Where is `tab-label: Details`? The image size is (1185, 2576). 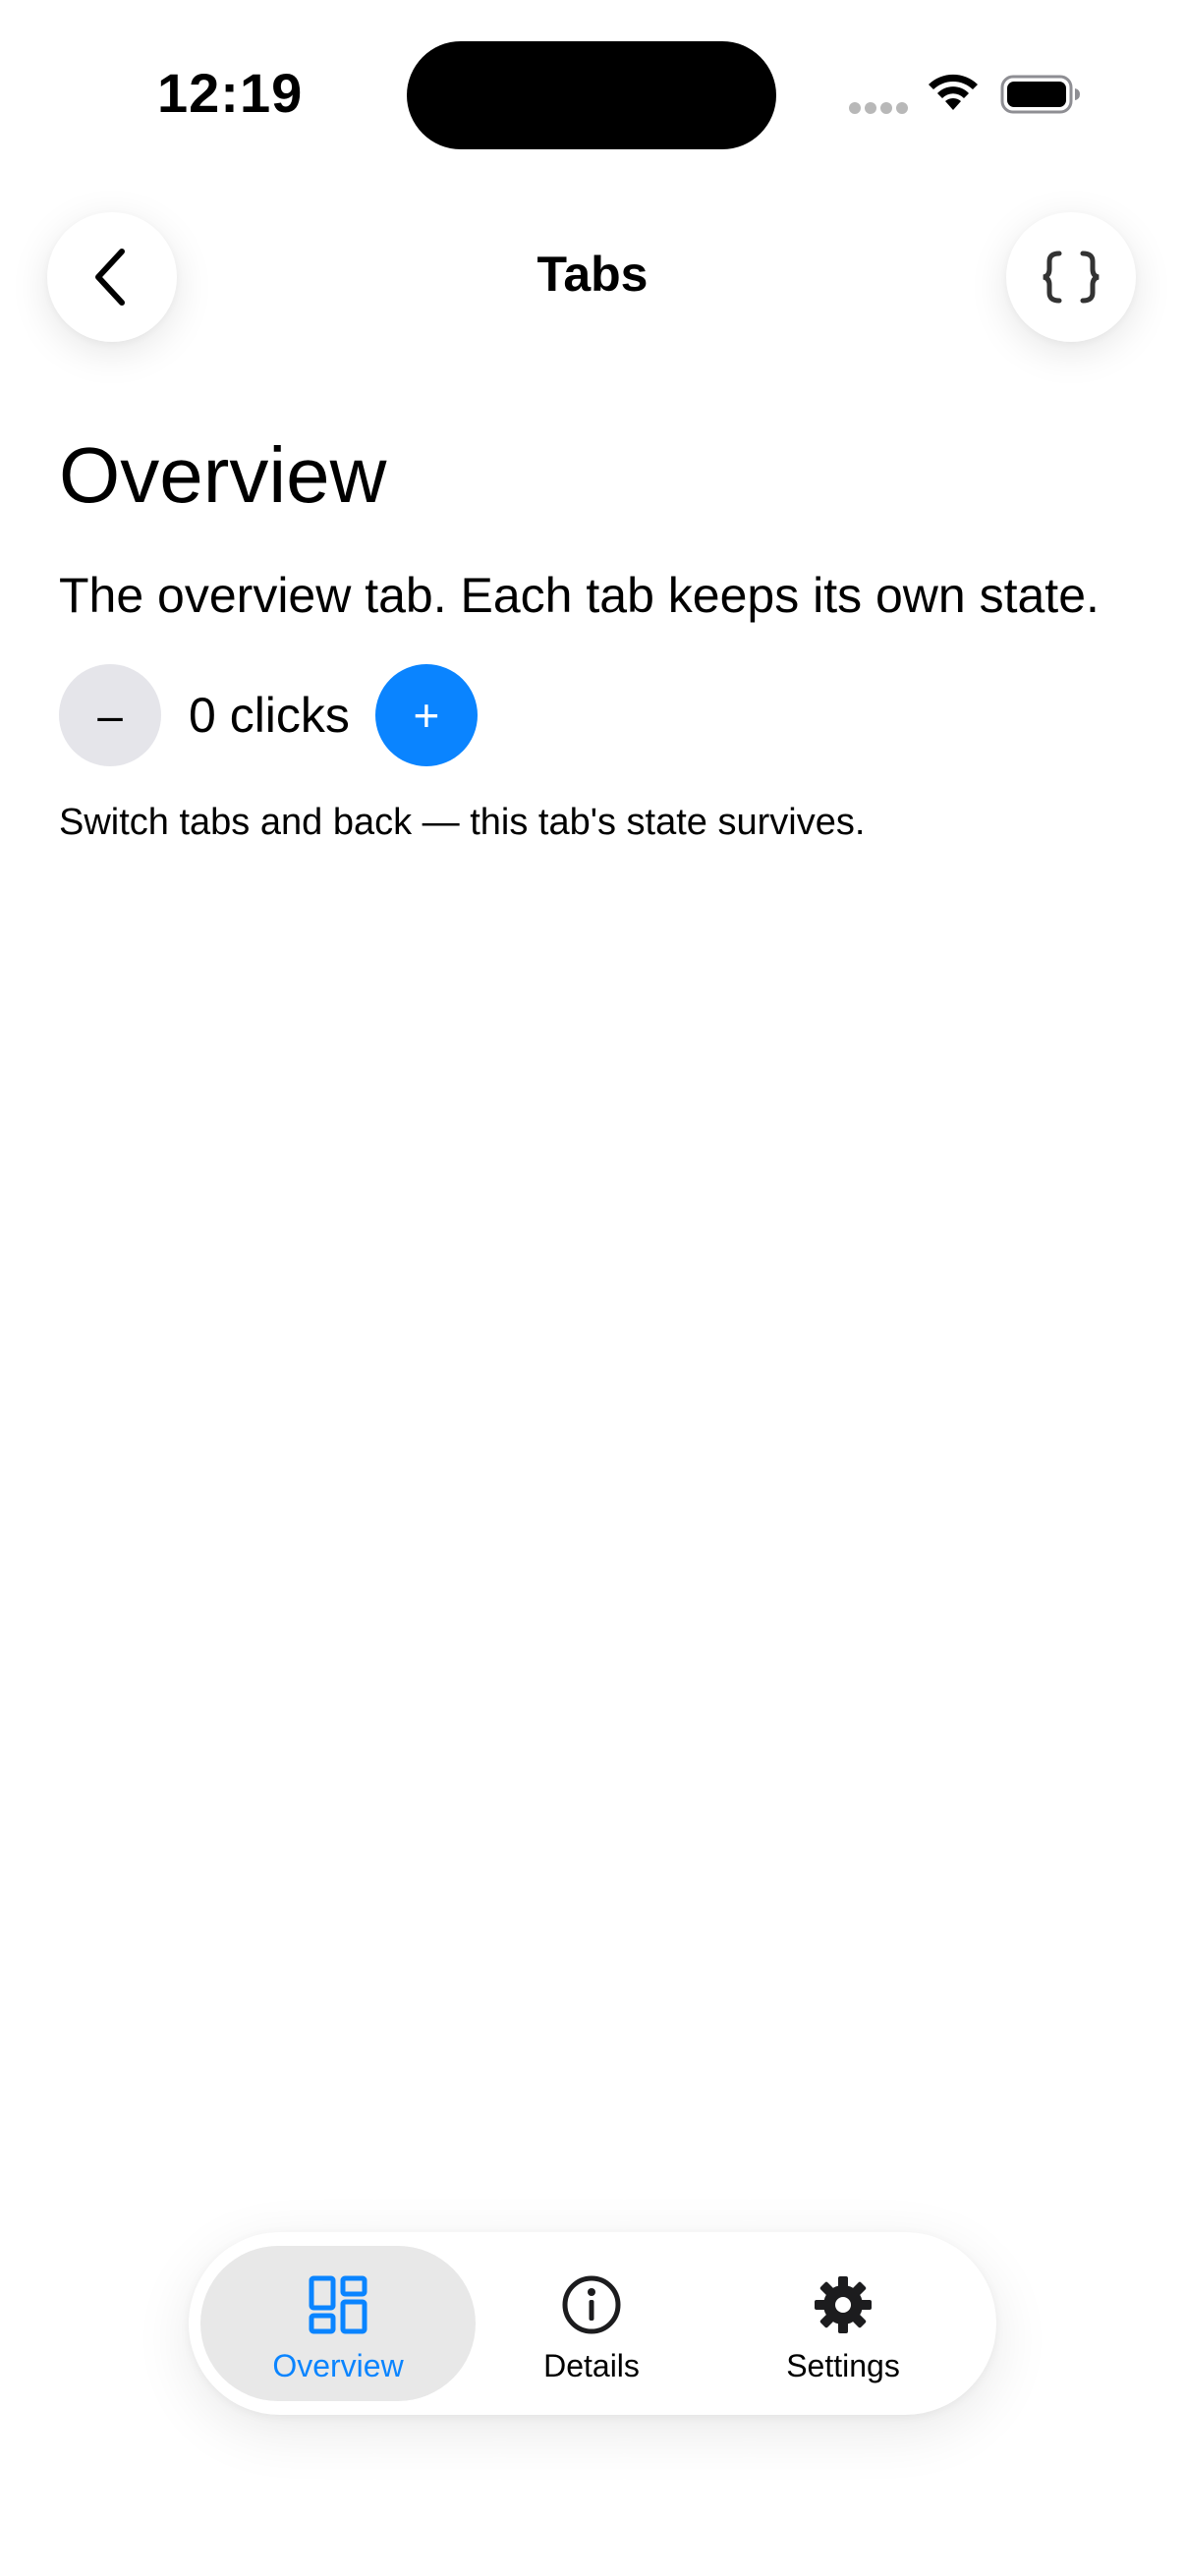
tab-label: Details is located at coordinates (592, 2365).